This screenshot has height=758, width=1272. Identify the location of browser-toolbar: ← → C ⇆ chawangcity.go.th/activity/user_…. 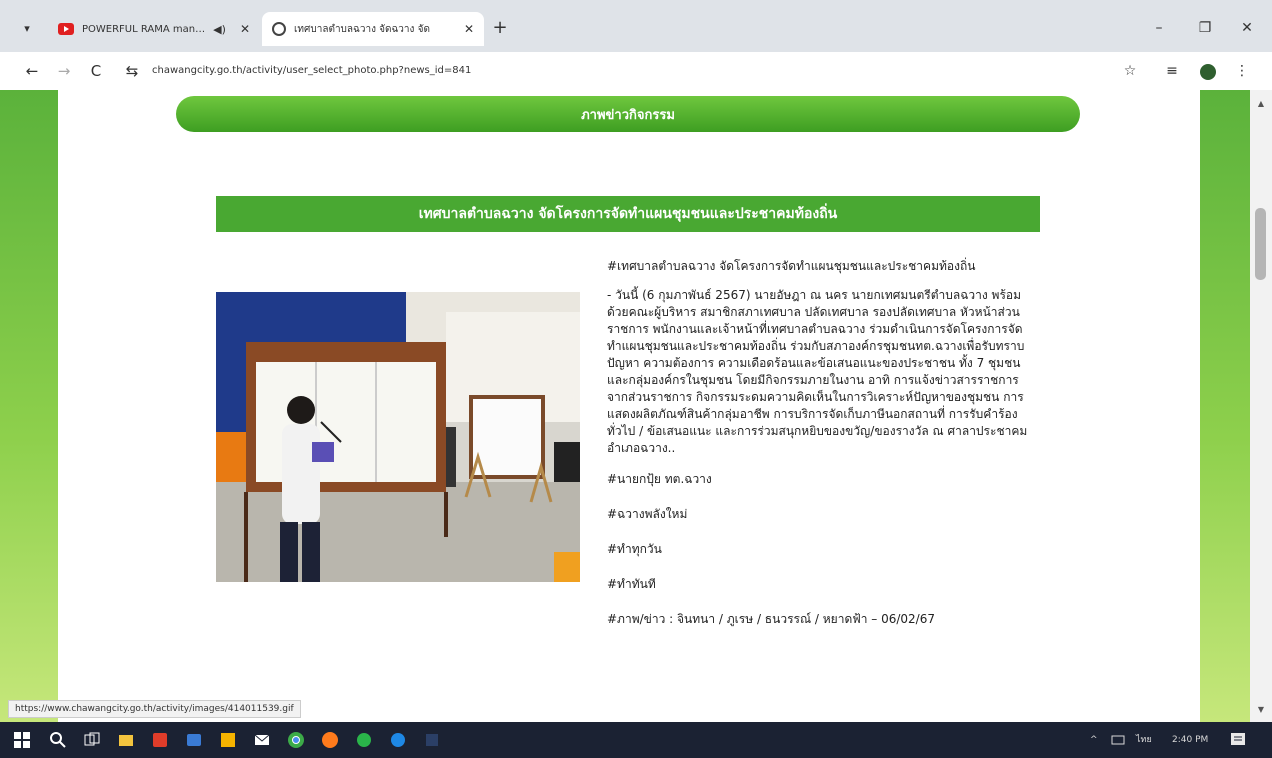
(636, 71).